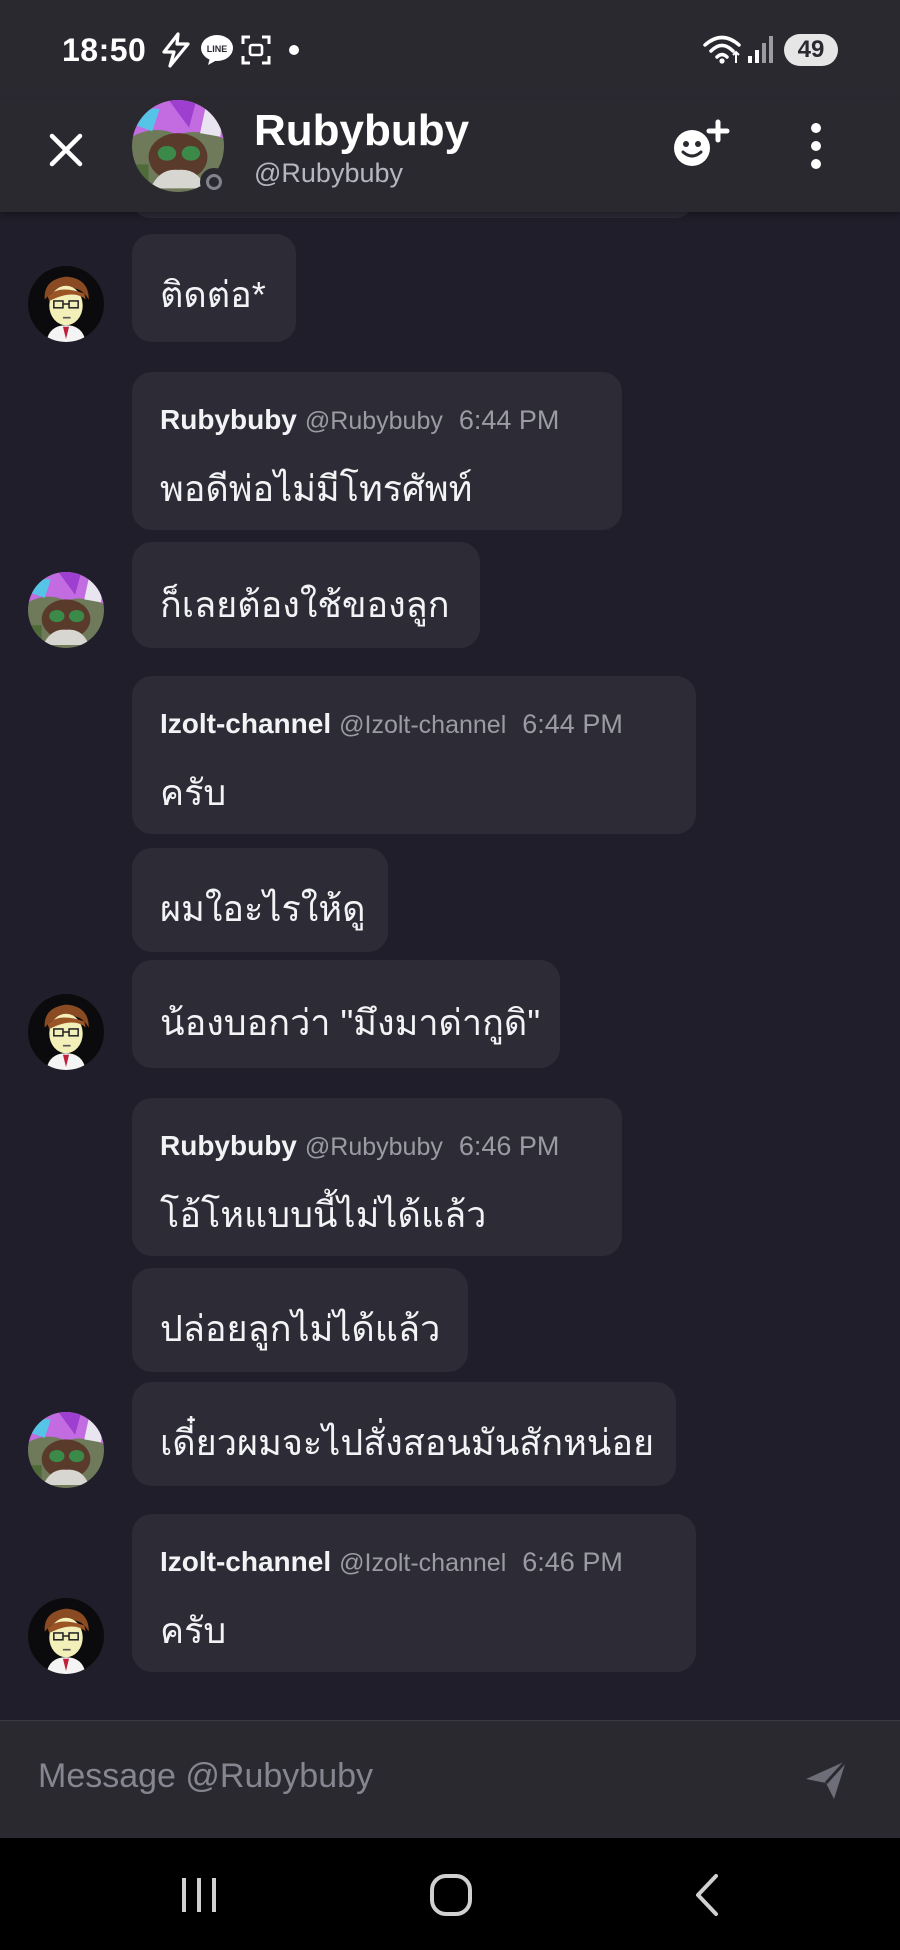 The height and width of the screenshot is (1950, 900). Describe the element at coordinates (826, 1779) in the screenshot. I see `send-icon` at that location.